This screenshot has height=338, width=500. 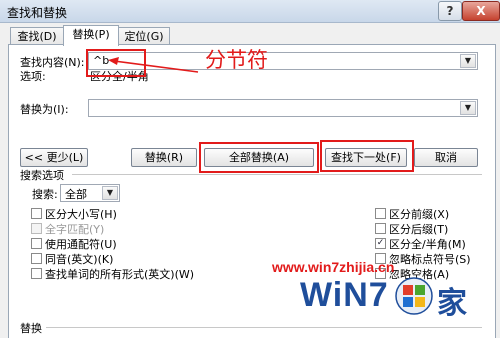 What do you see at coordinates (36, 258) in the screenshot?
I see `sounds-like-checkbox` at bounding box center [36, 258].